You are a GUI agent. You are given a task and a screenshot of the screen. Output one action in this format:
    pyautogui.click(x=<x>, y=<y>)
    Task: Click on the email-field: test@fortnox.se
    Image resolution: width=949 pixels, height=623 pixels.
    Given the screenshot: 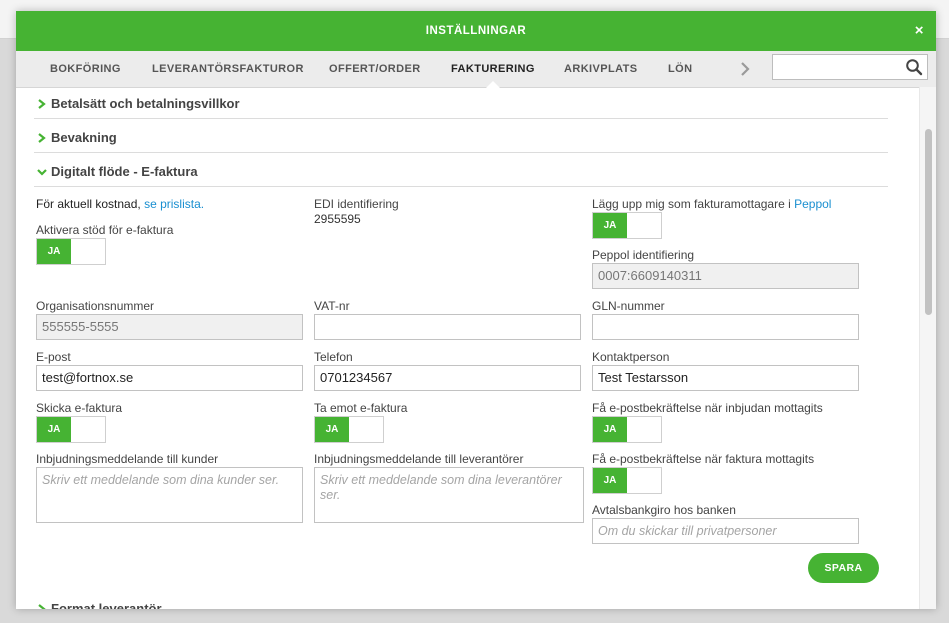 What is the action you would take?
    pyautogui.click(x=169, y=378)
    